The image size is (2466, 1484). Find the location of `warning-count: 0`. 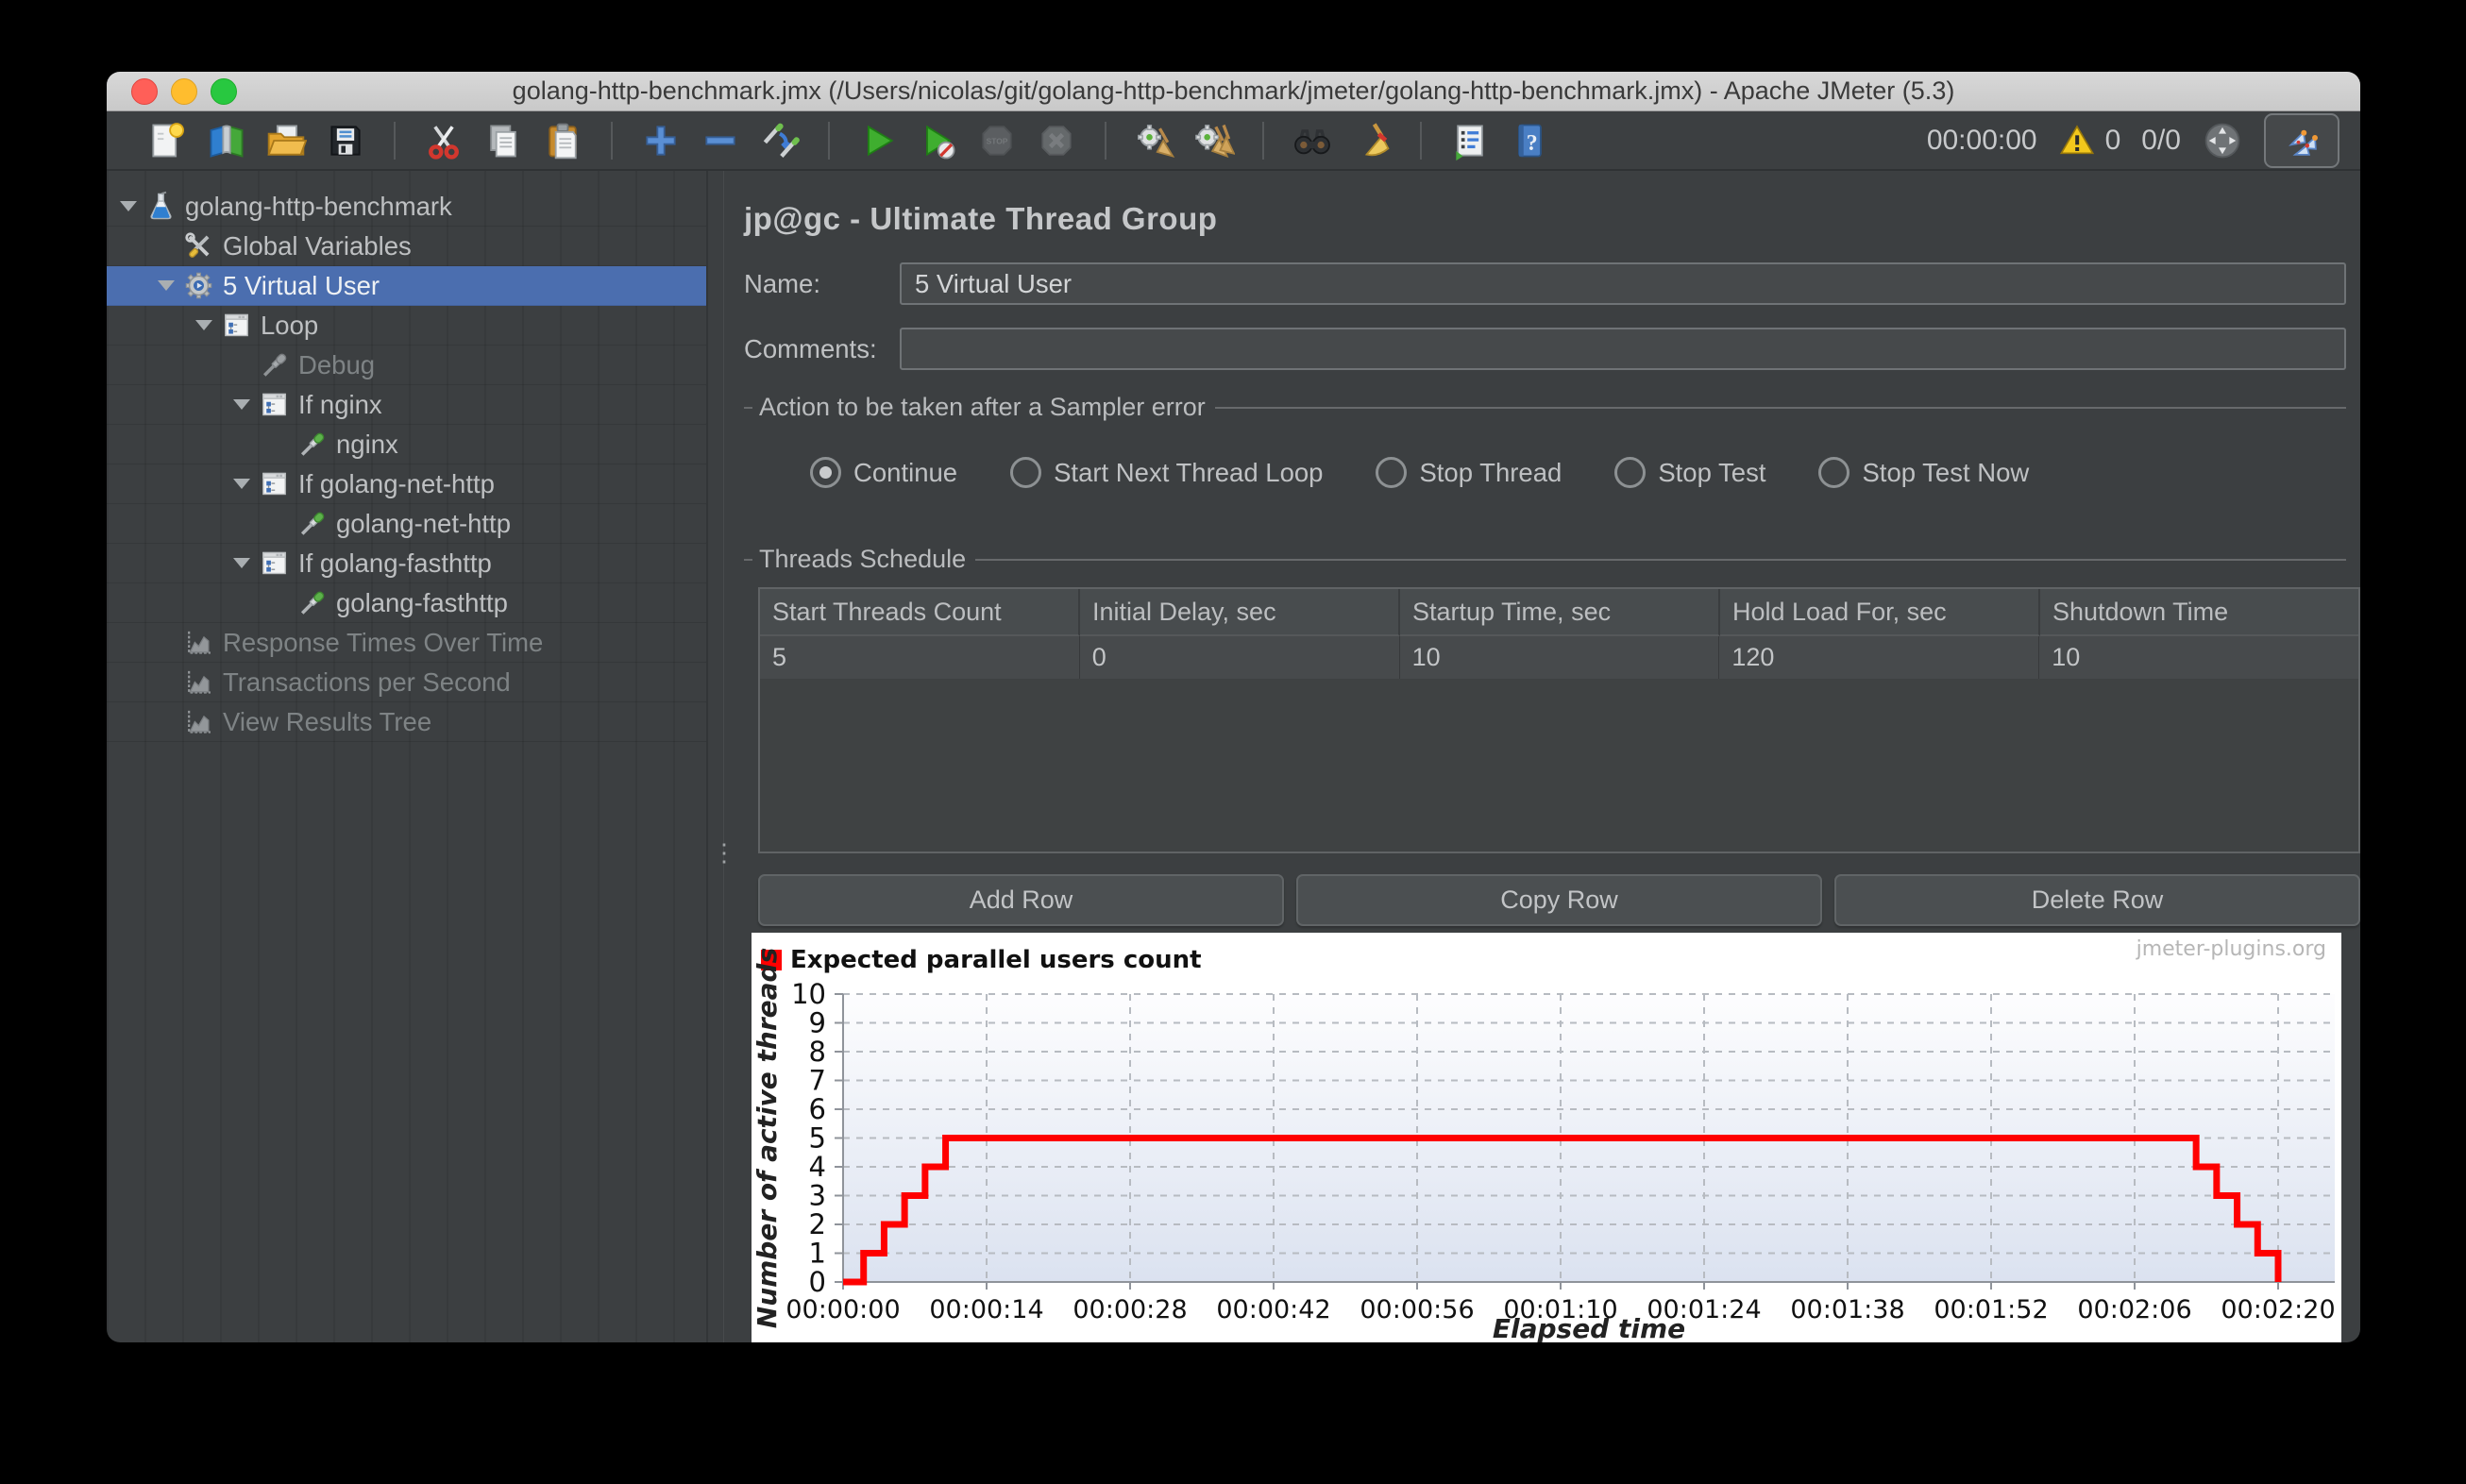

warning-count: 0 is located at coordinates (2112, 140).